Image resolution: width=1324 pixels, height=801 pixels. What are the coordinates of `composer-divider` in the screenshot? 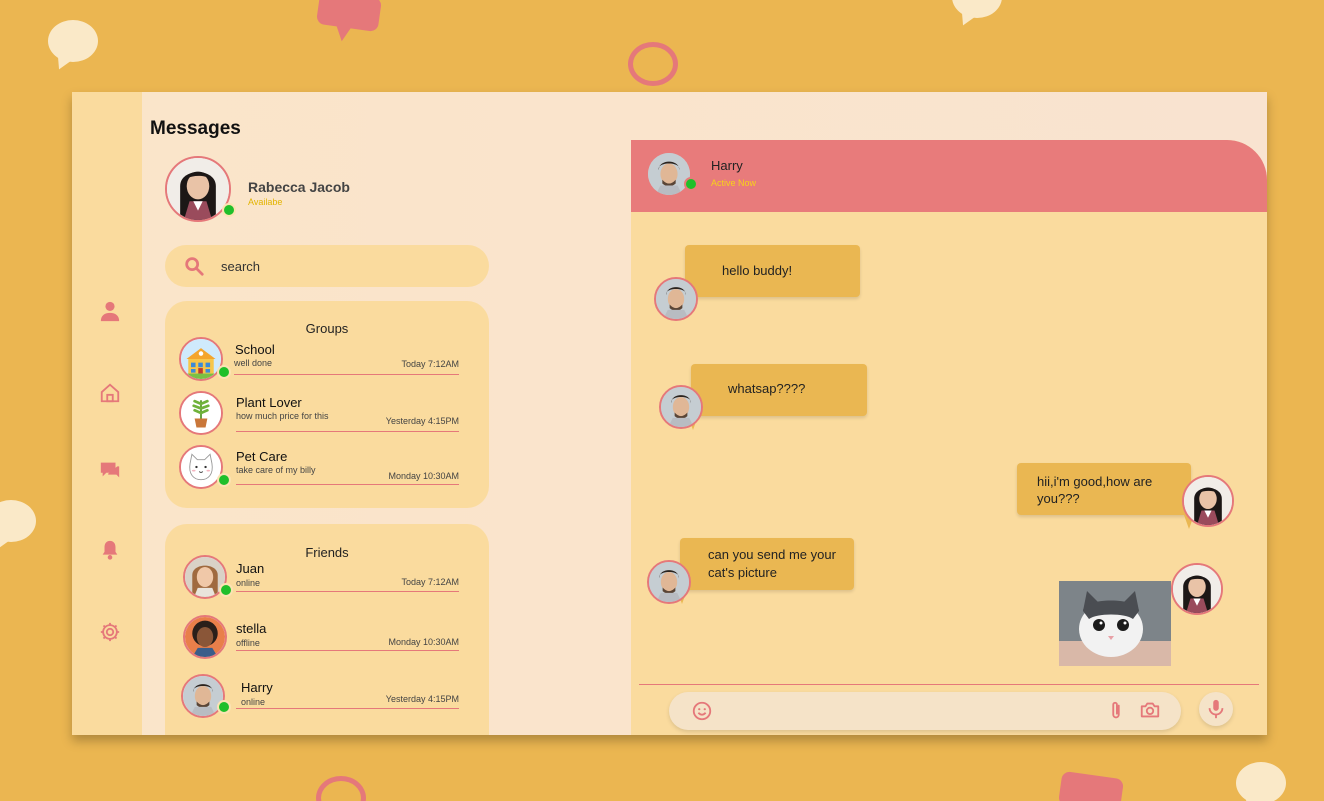 It's located at (949, 684).